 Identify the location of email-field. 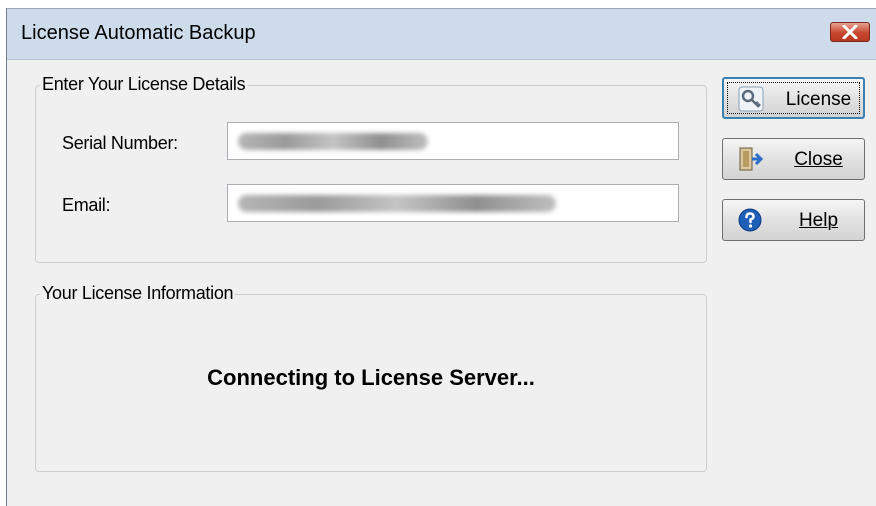
(453, 203).